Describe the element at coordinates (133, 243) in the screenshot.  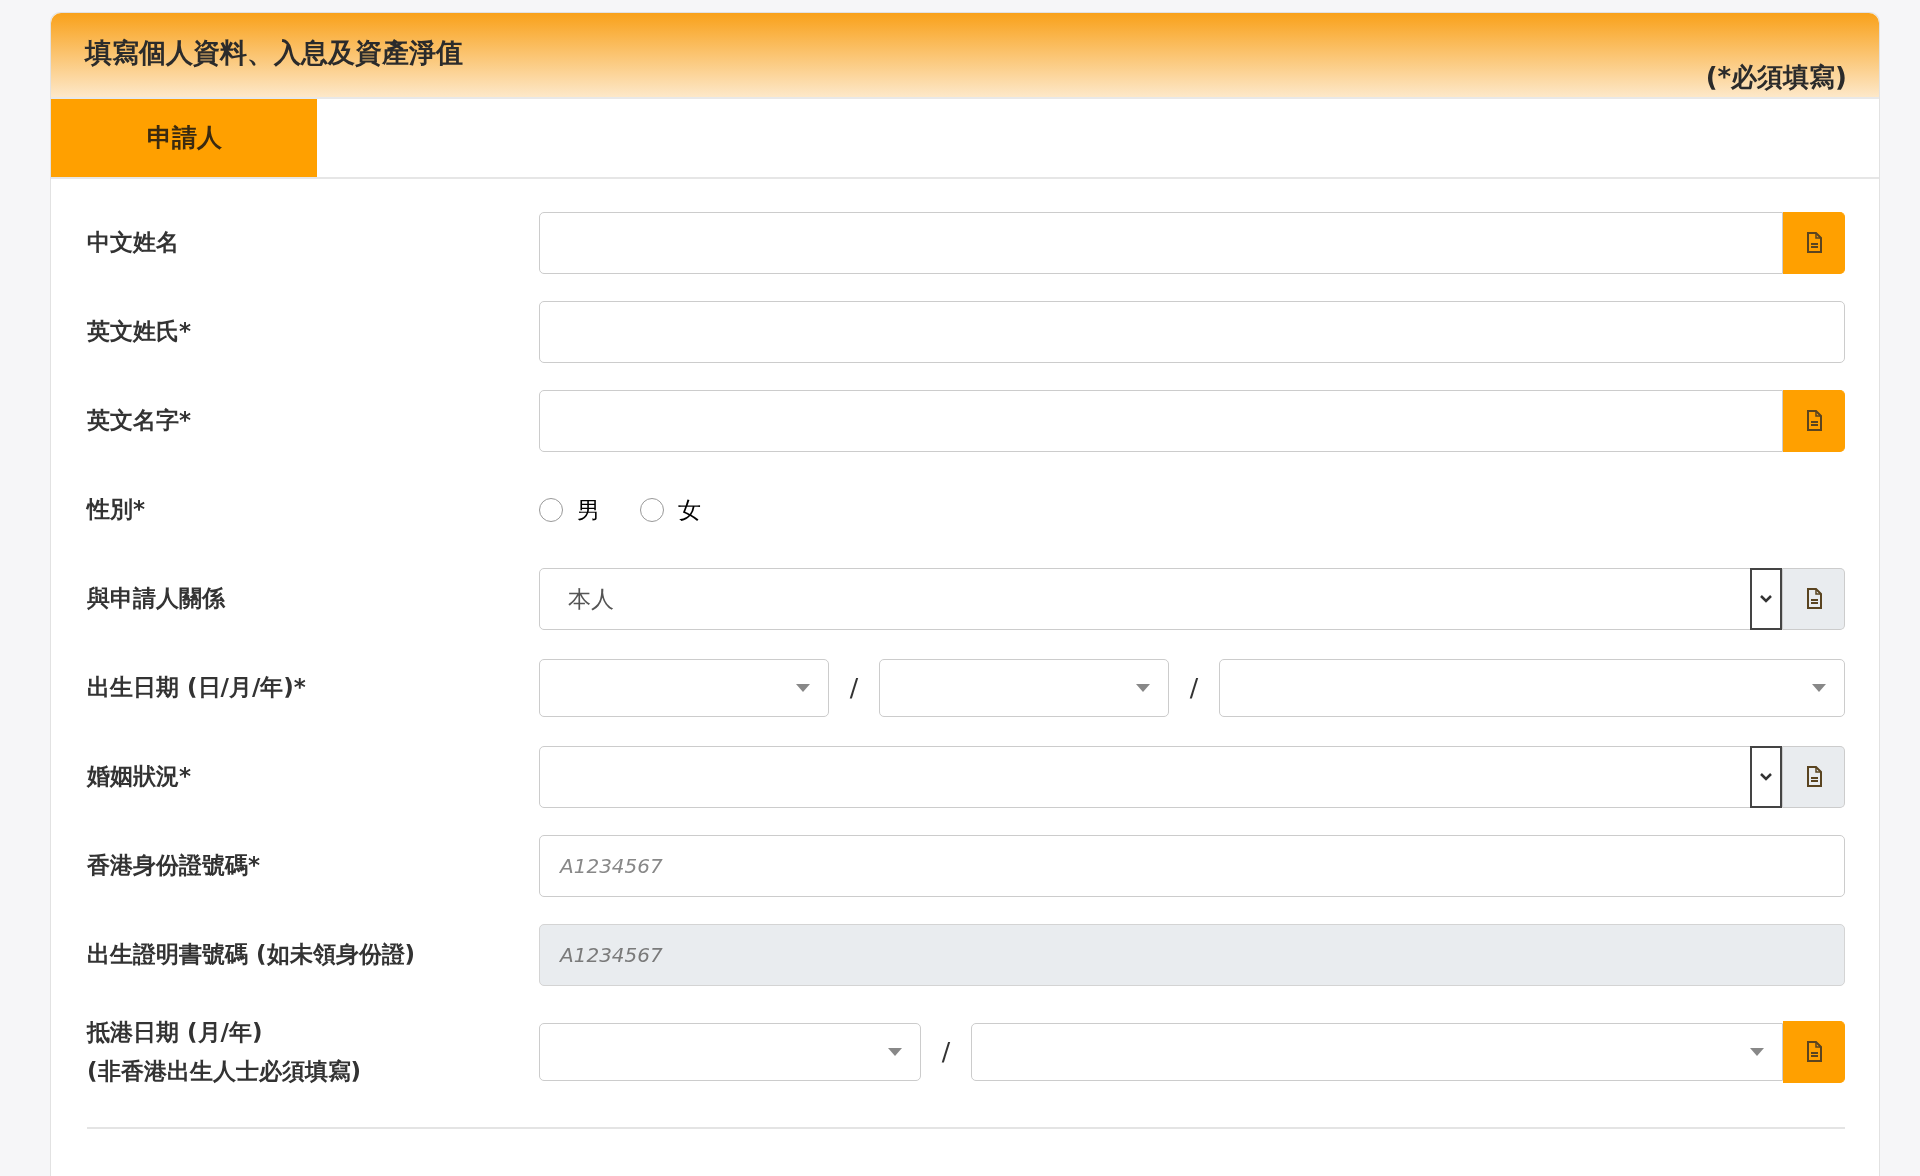
I see `field-label: 中文姓名` at that location.